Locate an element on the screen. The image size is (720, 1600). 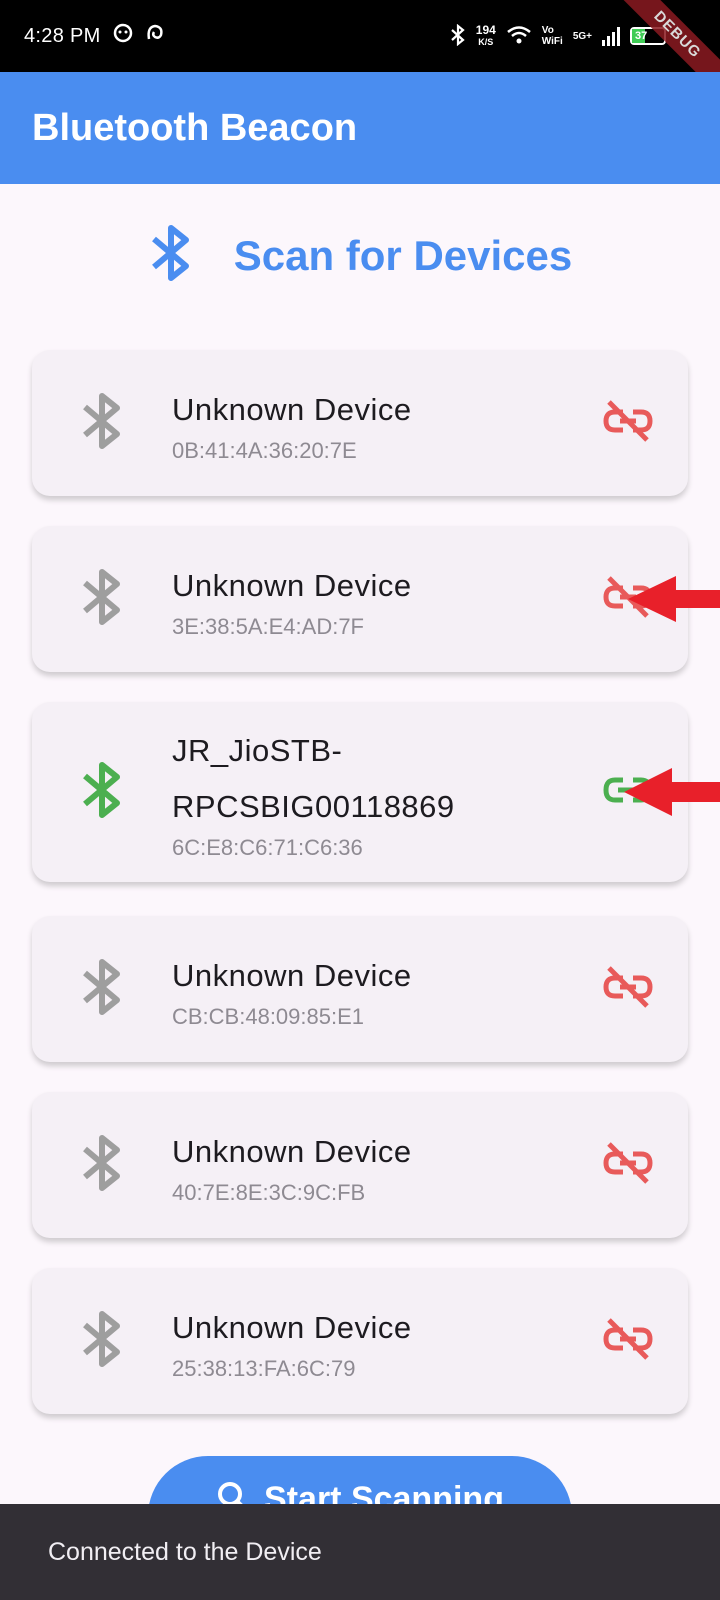
app-notification-icon is located at coordinates (155, 36).